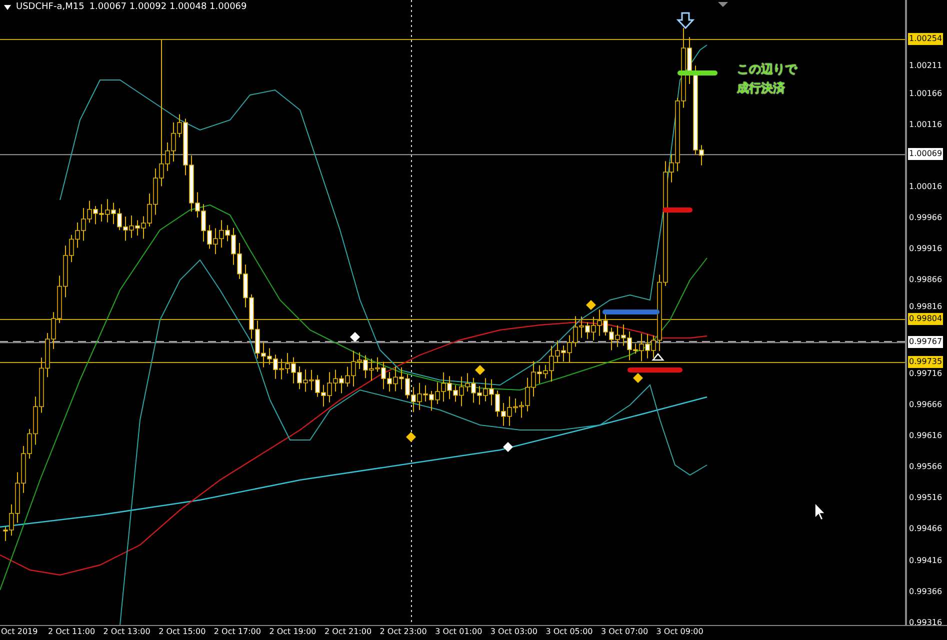 Image resolution: width=947 pixels, height=640 pixels. What do you see at coordinates (685, 21) in the screenshot?
I see `down-arrow-icon` at bounding box center [685, 21].